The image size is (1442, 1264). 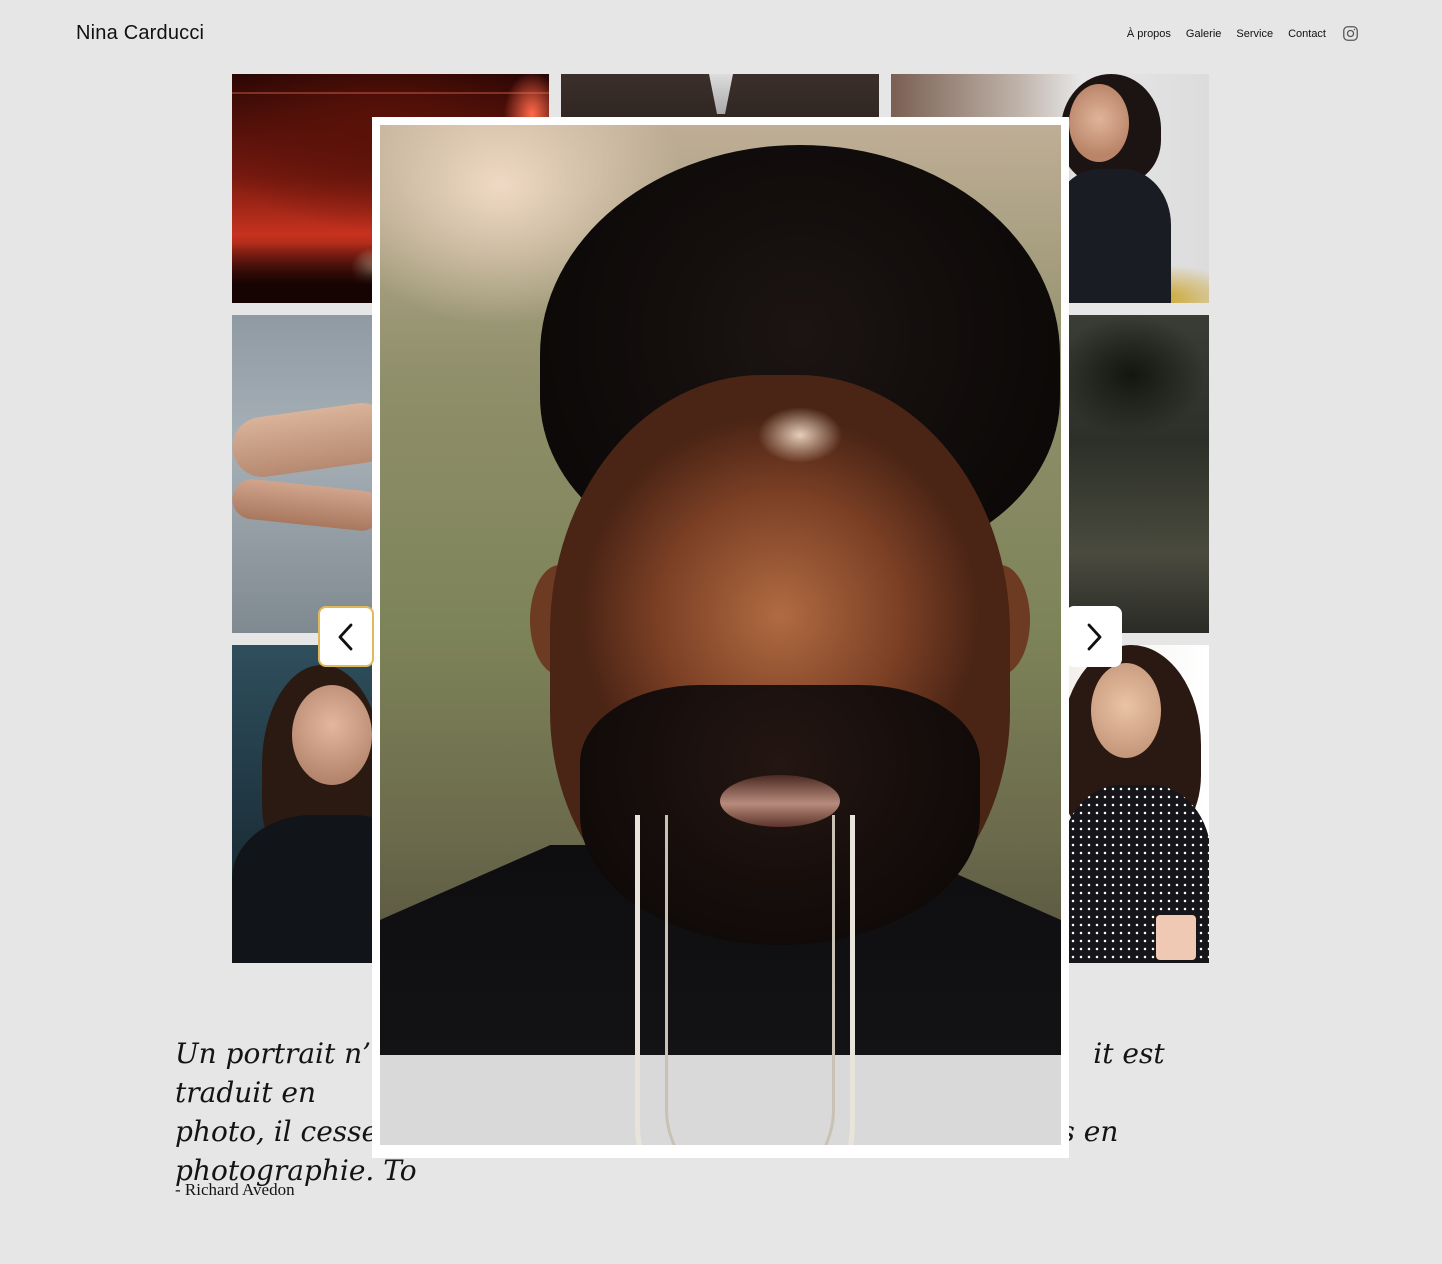 I want to click on nav-item-service: Service, so click(x=1254, y=34).